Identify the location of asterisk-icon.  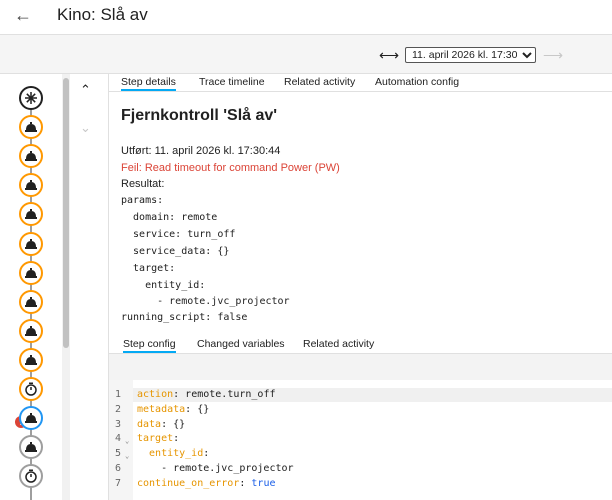
(31, 98).